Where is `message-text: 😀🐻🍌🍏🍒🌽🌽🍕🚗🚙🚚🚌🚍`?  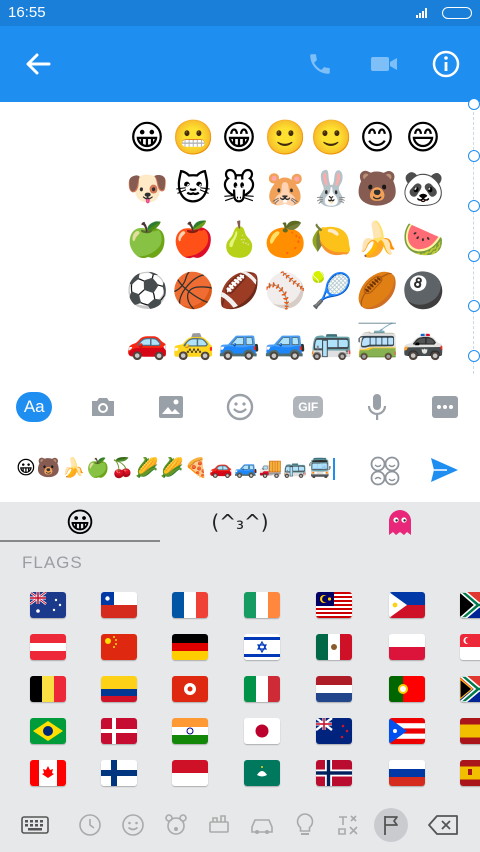 message-text: 😀🐻🍌🍏🍒🌽🌽🍕🚗🚙🚚🚌🚍 is located at coordinates (174, 468).